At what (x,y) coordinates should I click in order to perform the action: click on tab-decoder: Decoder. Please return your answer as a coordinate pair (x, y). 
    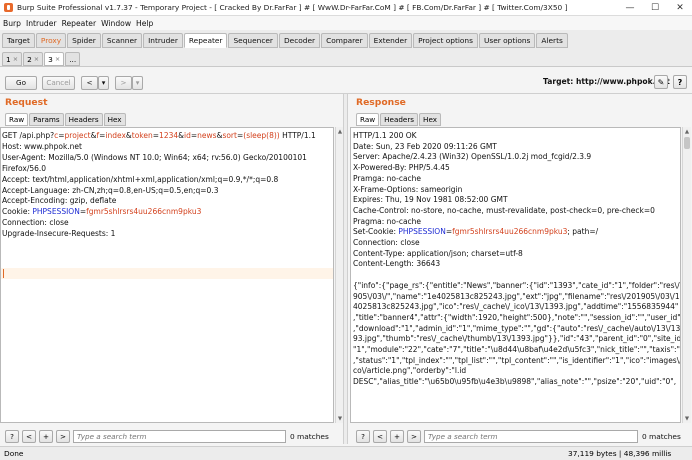
    Looking at the image, I should click on (299, 40).